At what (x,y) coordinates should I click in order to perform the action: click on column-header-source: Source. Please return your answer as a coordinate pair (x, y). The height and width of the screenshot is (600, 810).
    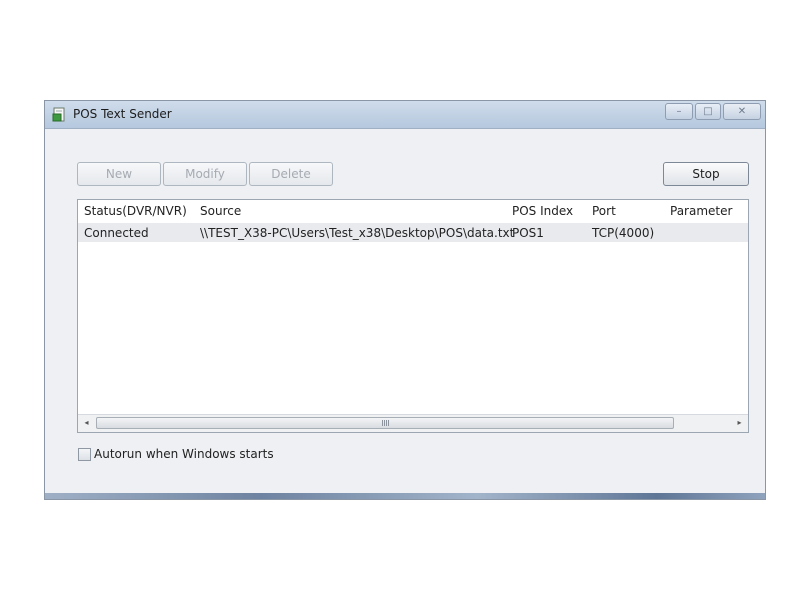
    Looking at the image, I should click on (220, 211).